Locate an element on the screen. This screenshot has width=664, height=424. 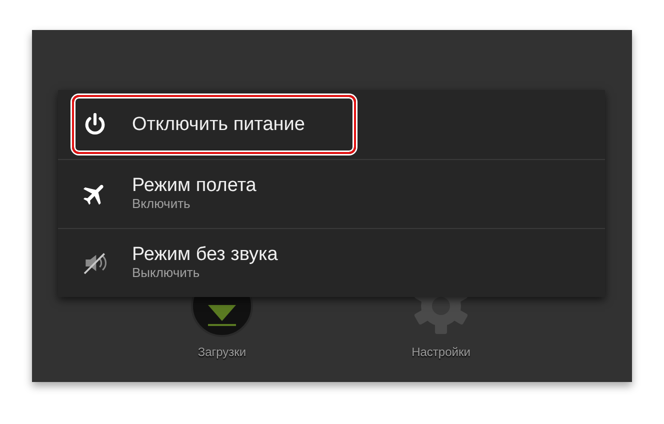
menu-item-title: Режим без звука is located at coordinates (205, 255).